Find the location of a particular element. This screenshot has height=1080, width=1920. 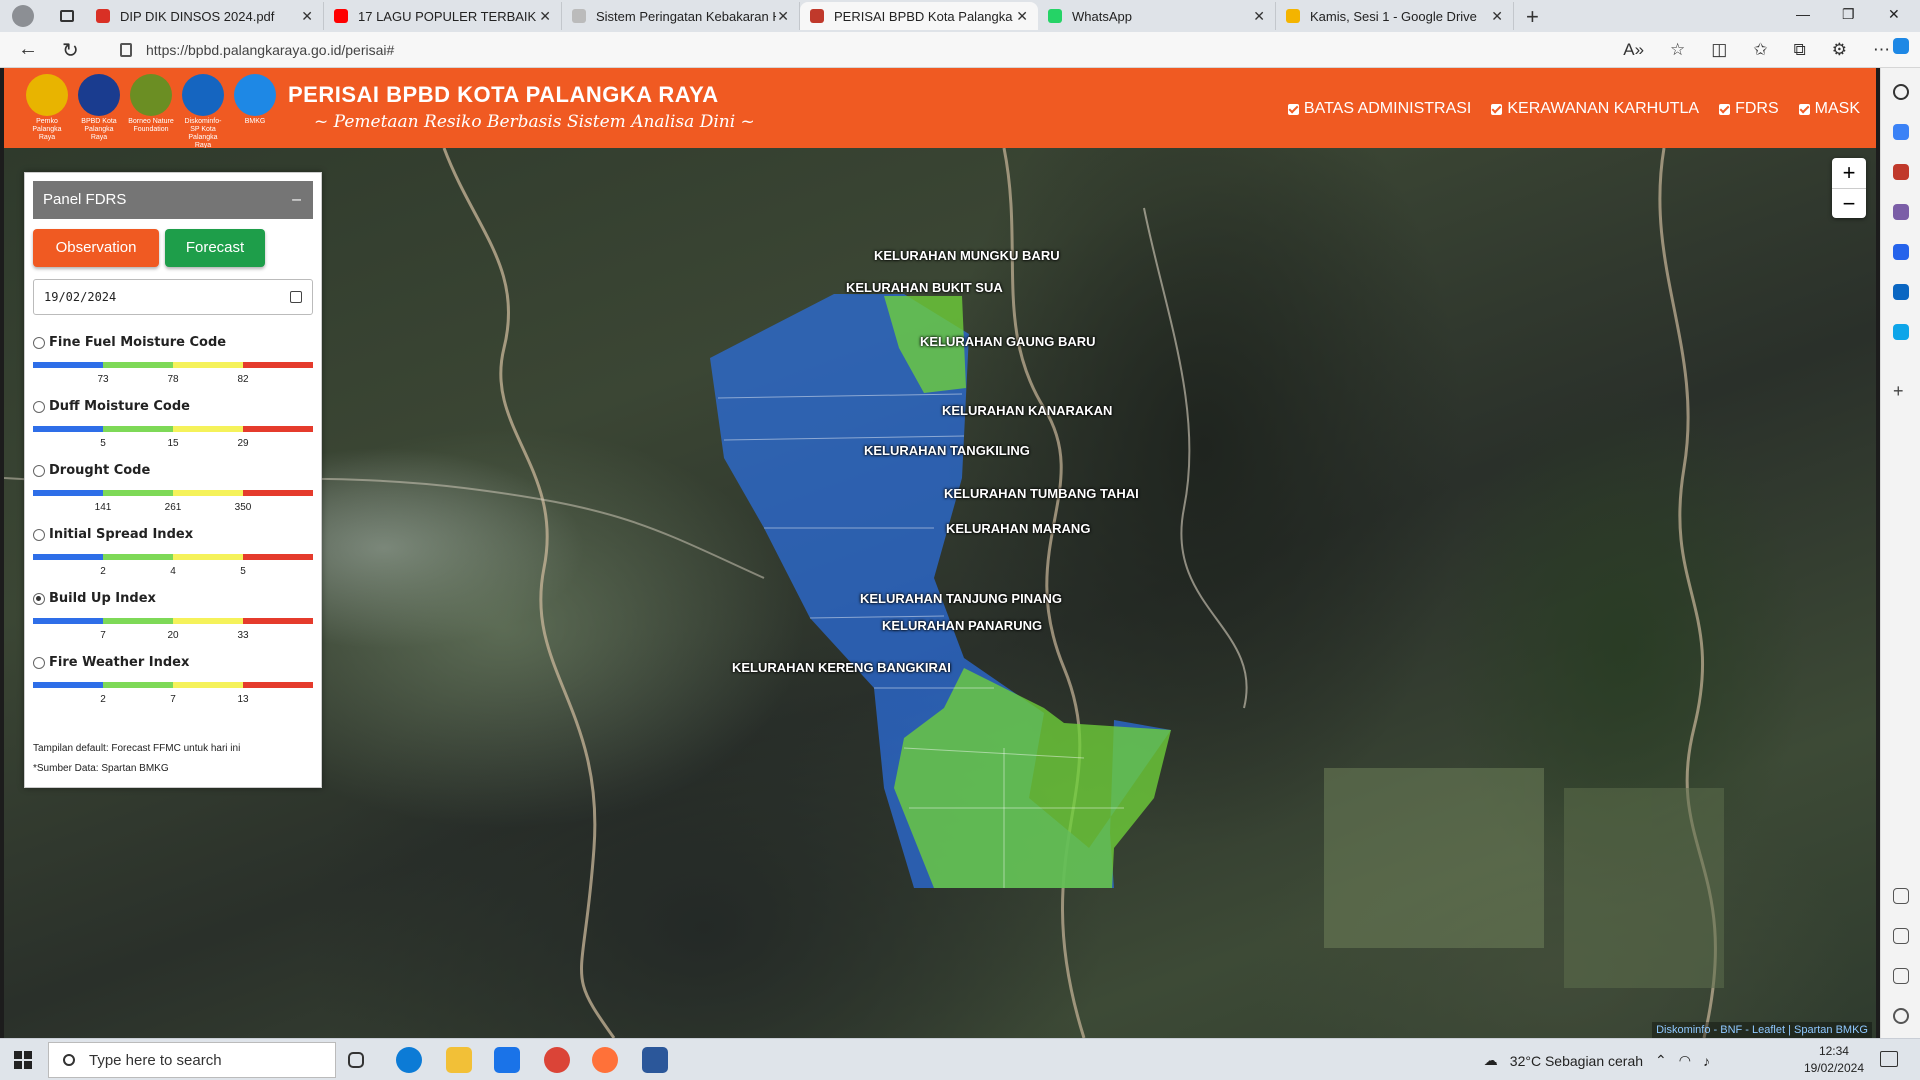

forecast-button: Forecast is located at coordinates (215, 248).